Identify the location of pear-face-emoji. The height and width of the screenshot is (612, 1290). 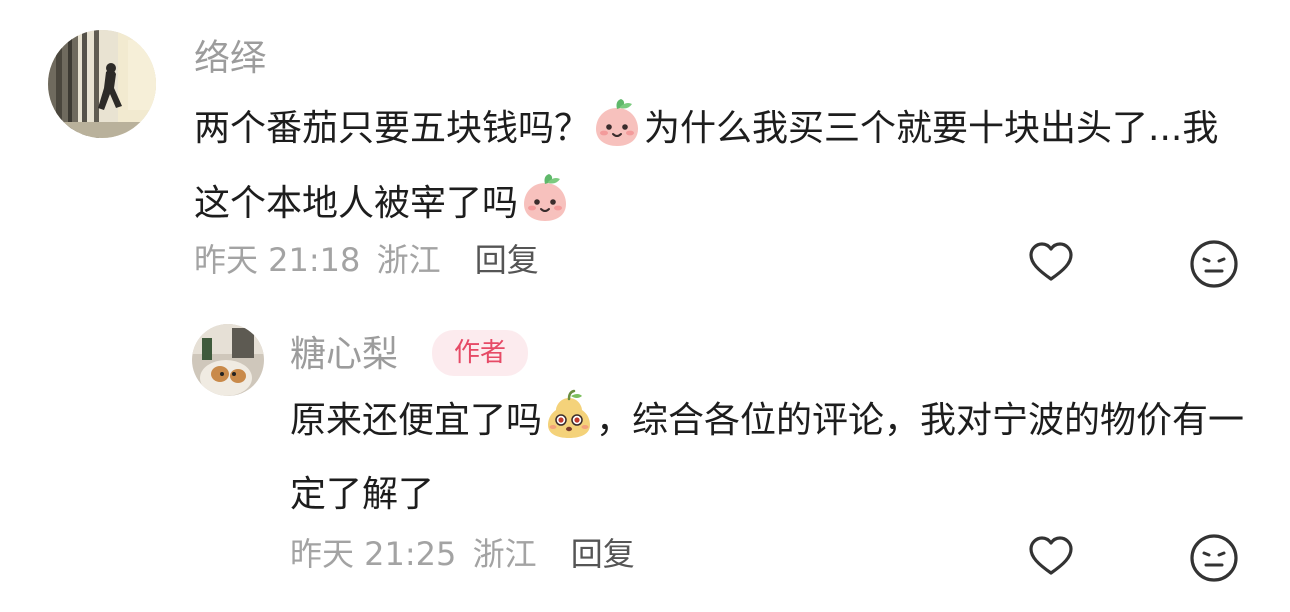
(569, 425).